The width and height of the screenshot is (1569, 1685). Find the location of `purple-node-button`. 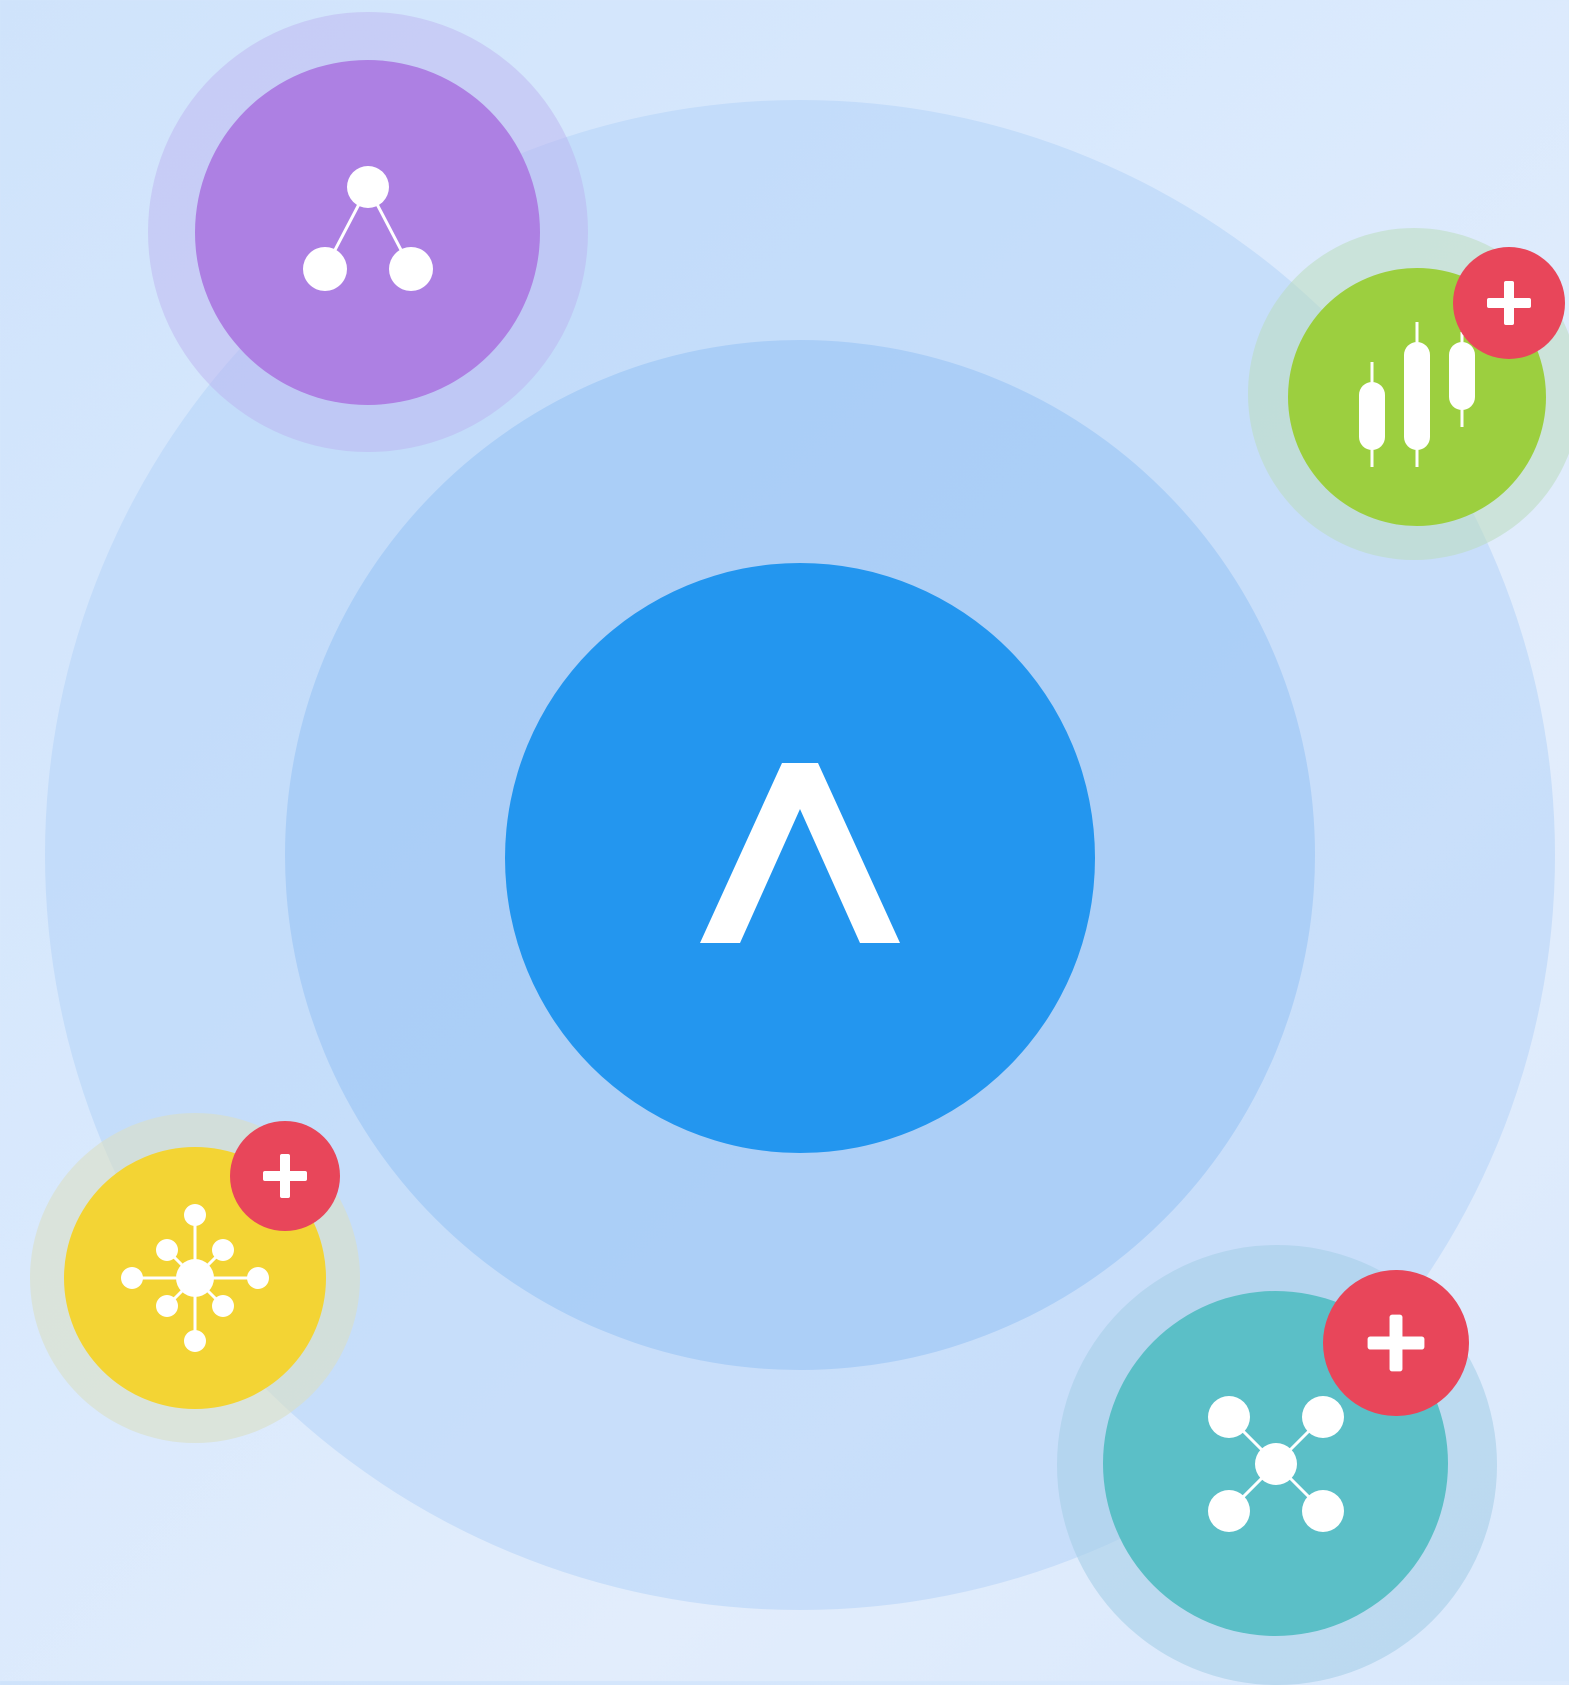

purple-node-button is located at coordinates (367, 232).